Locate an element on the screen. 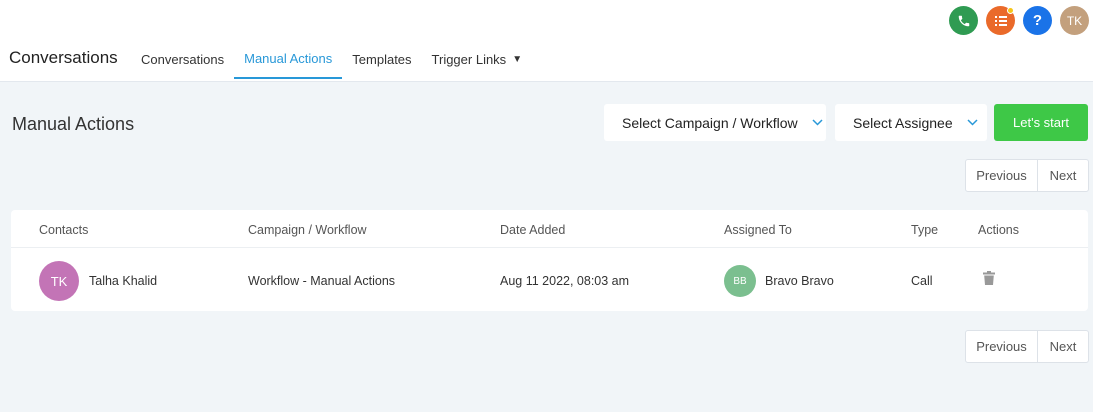 This screenshot has width=1093, height=412. pagination-top: Previous Next is located at coordinates (1027, 175).